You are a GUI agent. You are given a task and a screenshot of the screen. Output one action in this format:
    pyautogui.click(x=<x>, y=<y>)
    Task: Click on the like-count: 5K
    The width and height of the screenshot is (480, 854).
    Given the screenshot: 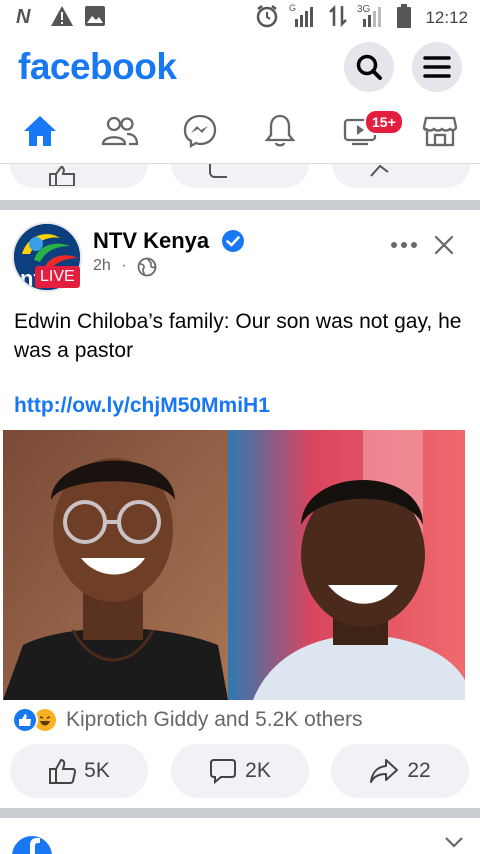 What is the action you would take?
    pyautogui.click(x=97, y=770)
    